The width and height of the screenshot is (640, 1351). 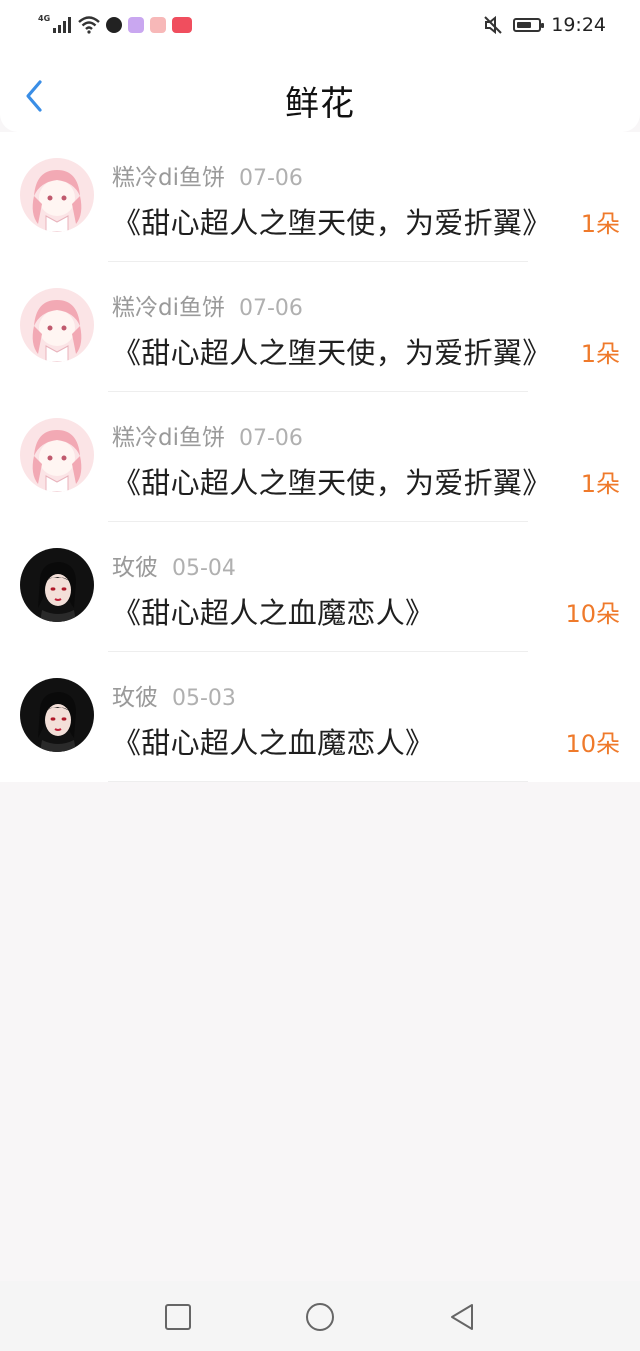 I want to click on user-line: 玫彼 05-04, so click(x=174, y=565).